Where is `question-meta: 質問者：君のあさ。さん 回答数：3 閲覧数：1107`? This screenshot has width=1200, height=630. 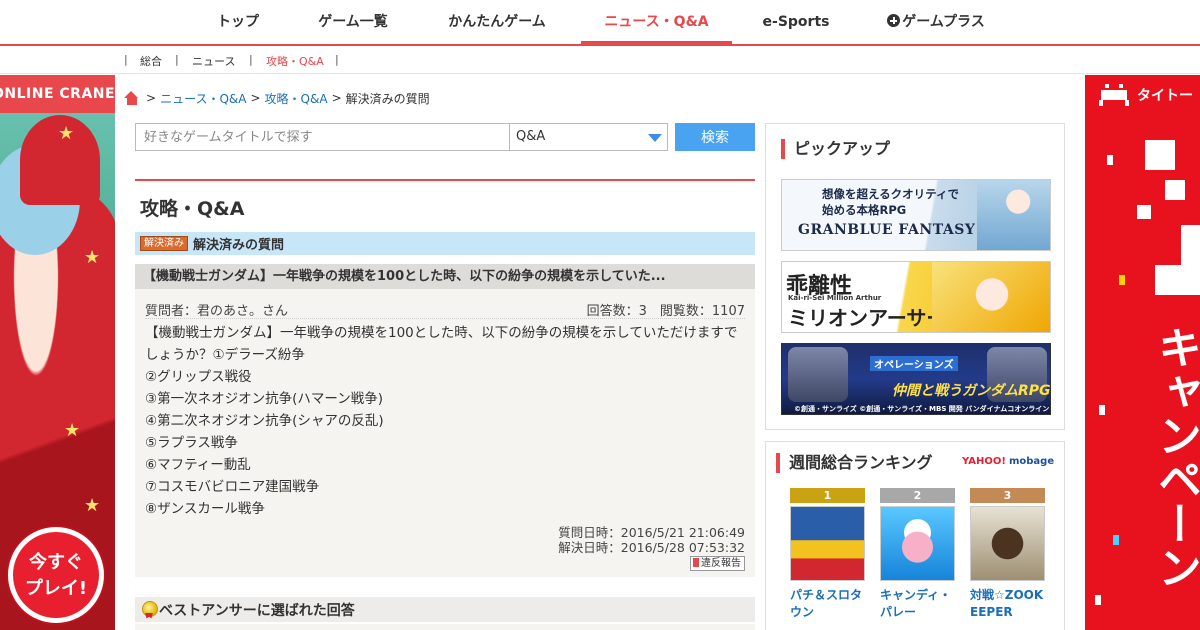 question-meta: 質問者：君のあさ。さん 回答数：3 閲覧数：1107 is located at coordinates (445, 309).